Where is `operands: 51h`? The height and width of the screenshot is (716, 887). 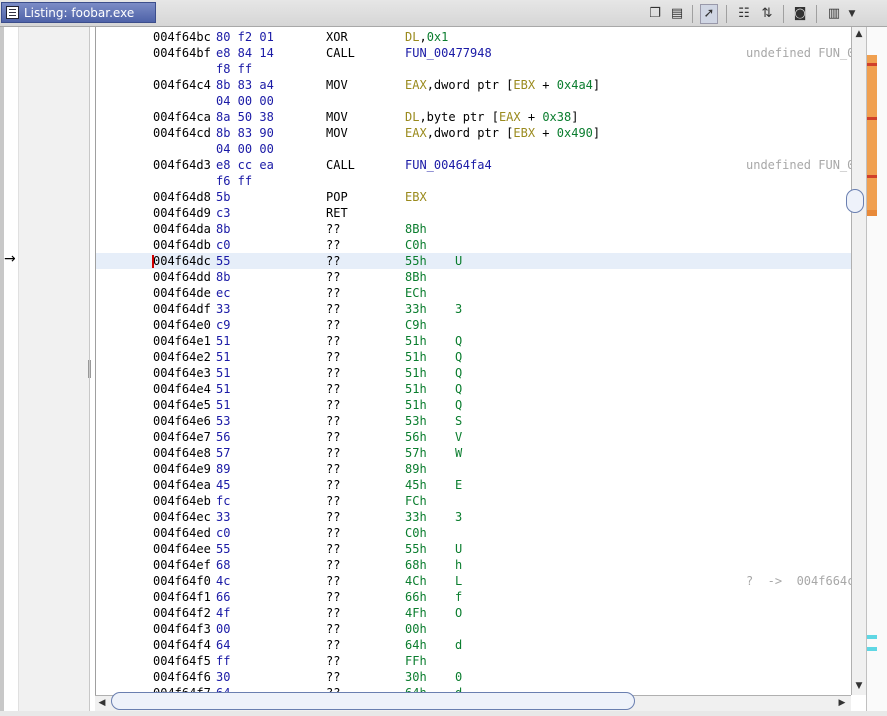
operands: 51h is located at coordinates (416, 389).